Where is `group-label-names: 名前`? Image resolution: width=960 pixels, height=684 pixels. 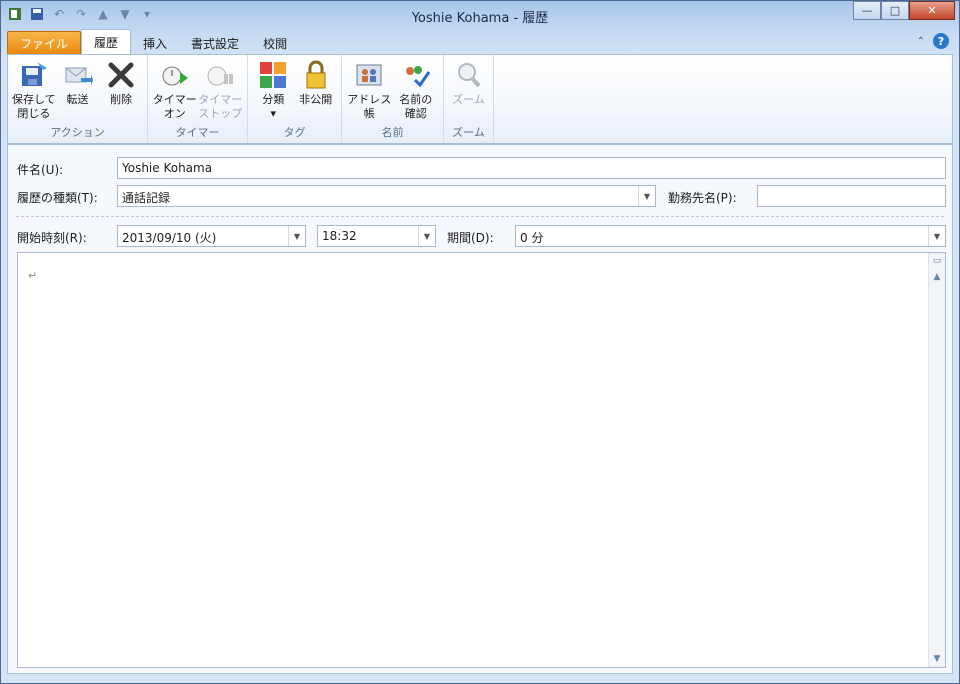 group-label-names: 名前 is located at coordinates (392, 132).